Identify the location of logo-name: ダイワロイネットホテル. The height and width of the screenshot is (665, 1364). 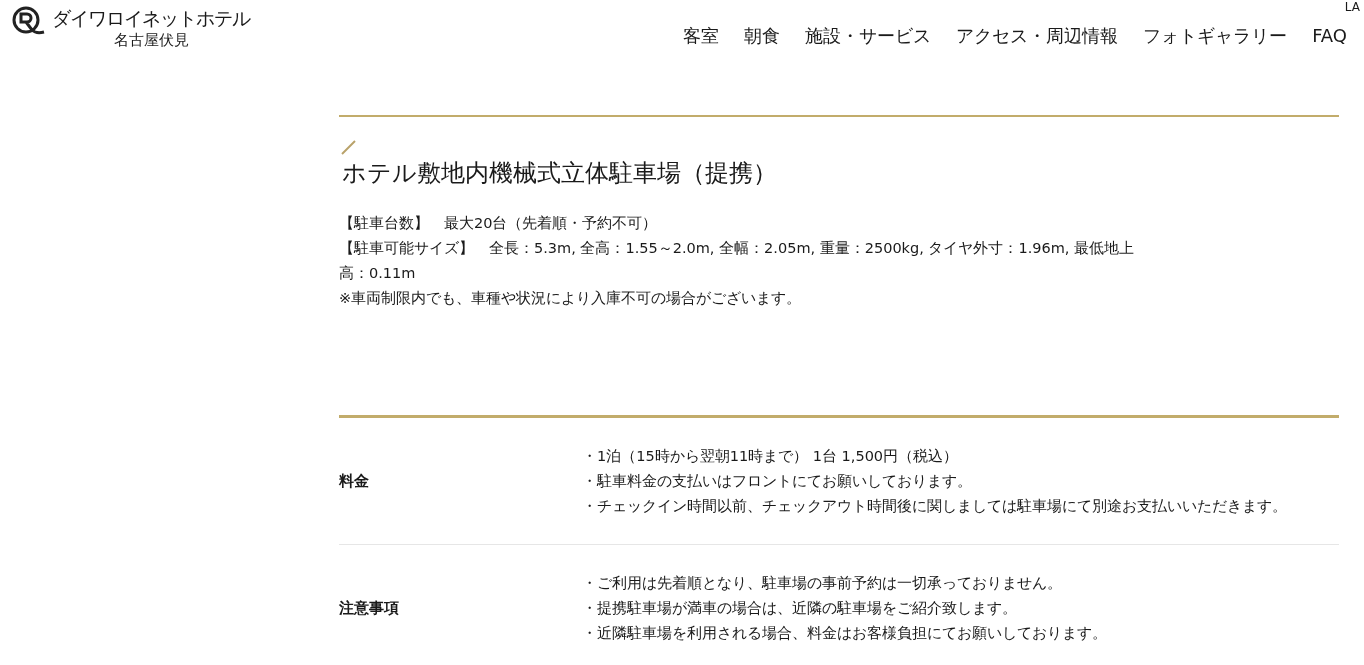
(151, 18).